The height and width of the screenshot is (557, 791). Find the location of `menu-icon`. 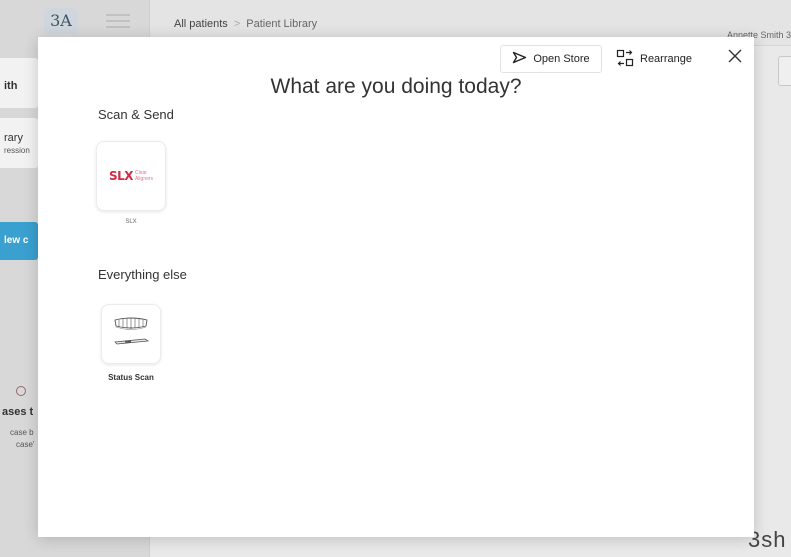

menu-icon is located at coordinates (118, 21).